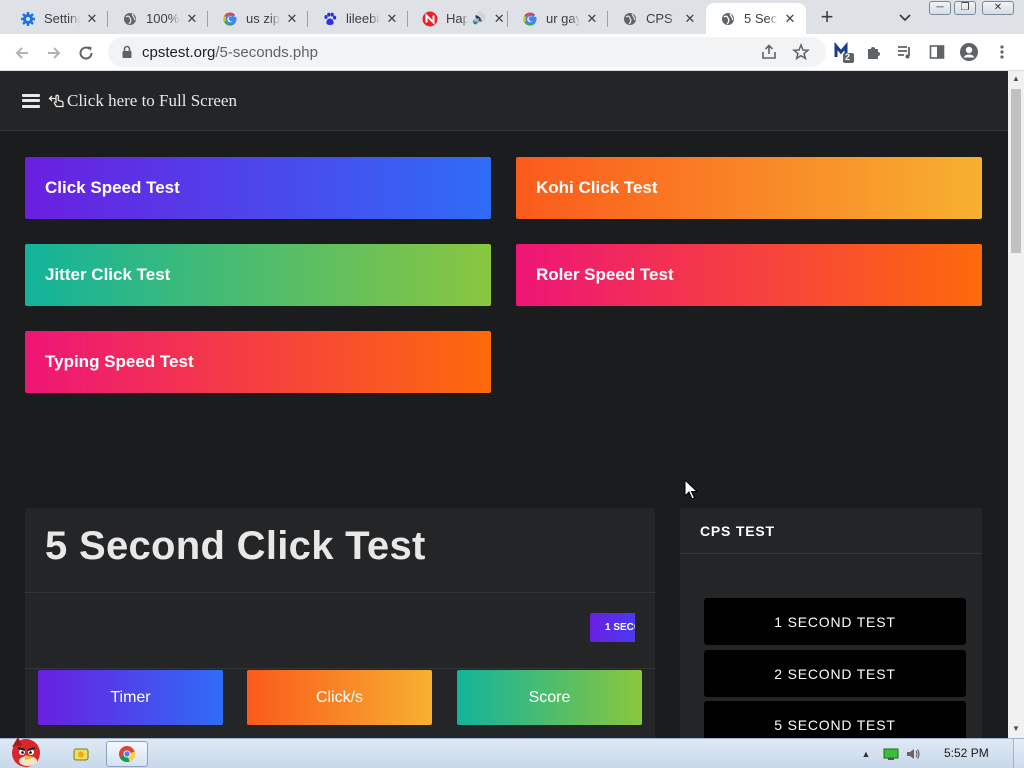  What do you see at coordinates (969, 52) in the screenshot?
I see `profile-avatar-icon` at bounding box center [969, 52].